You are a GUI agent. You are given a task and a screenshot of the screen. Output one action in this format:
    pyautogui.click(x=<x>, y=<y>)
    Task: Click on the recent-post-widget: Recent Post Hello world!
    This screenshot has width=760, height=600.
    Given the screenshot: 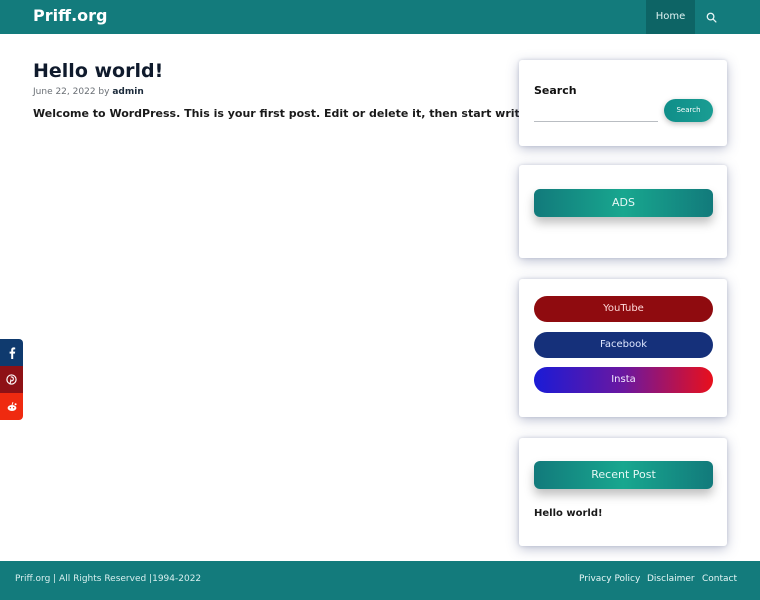 What is the action you would take?
    pyautogui.click(x=623, y=492)
    